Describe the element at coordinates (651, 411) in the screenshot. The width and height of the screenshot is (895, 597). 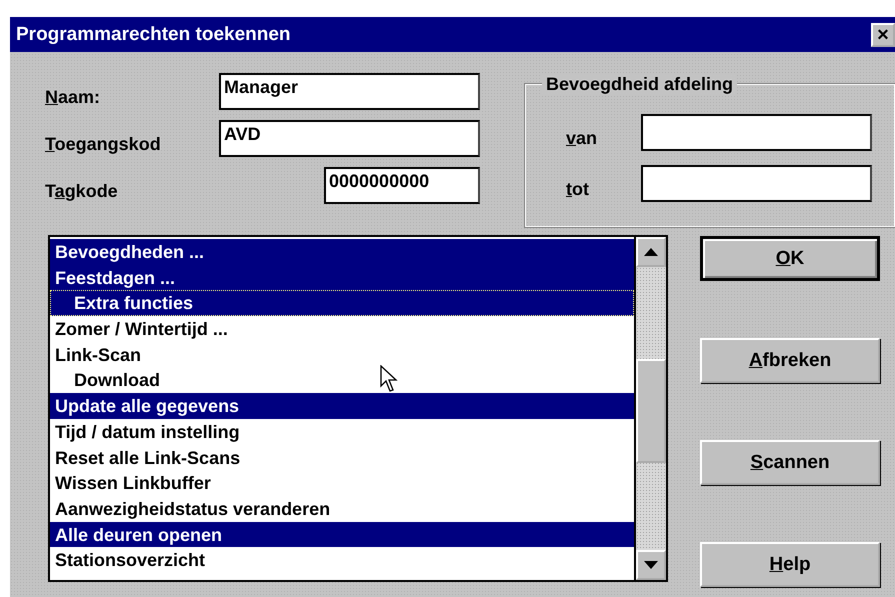
I see `scroll-thumb` at that location.